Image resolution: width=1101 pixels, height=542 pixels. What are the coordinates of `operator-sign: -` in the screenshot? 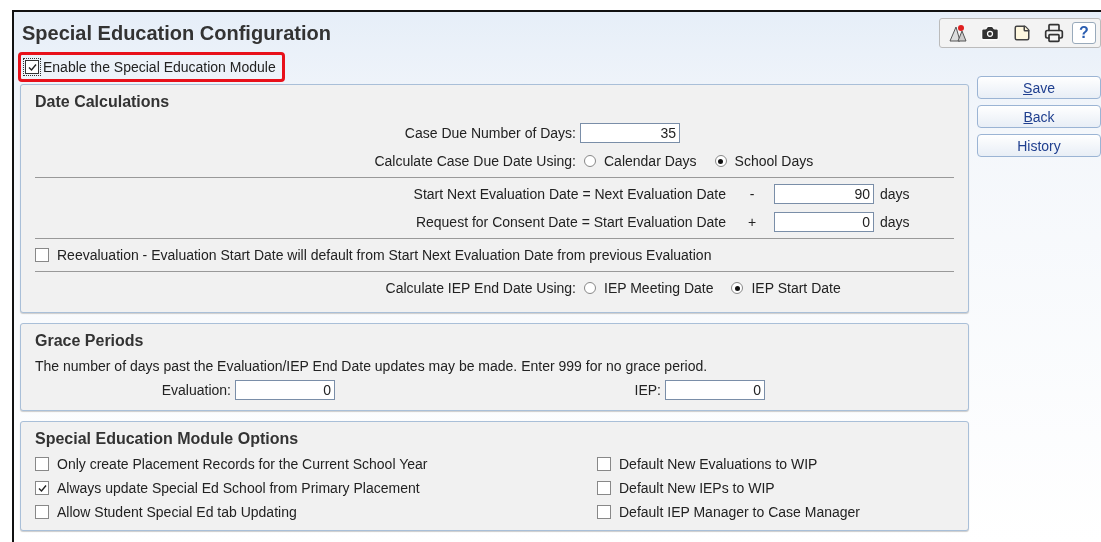 It's located at (752, 194).